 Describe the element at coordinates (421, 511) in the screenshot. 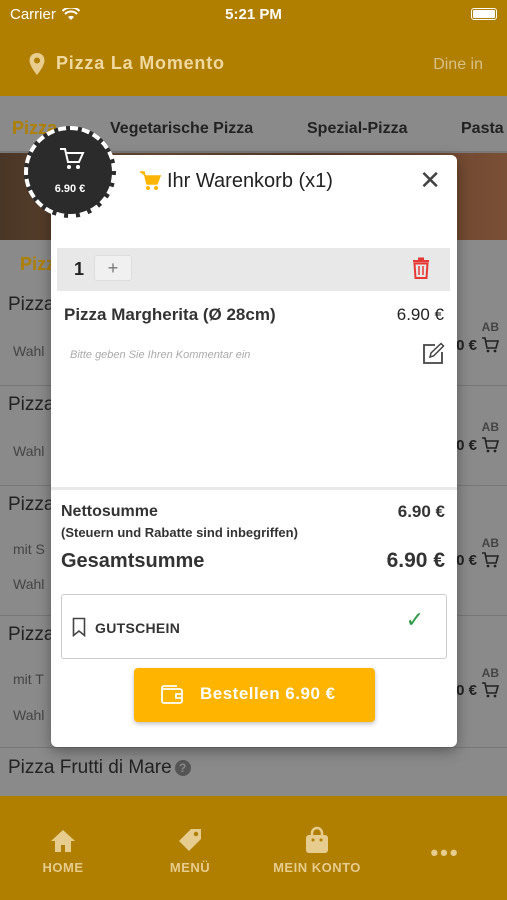

I see `net-total-value: 6.90 €` at that location.